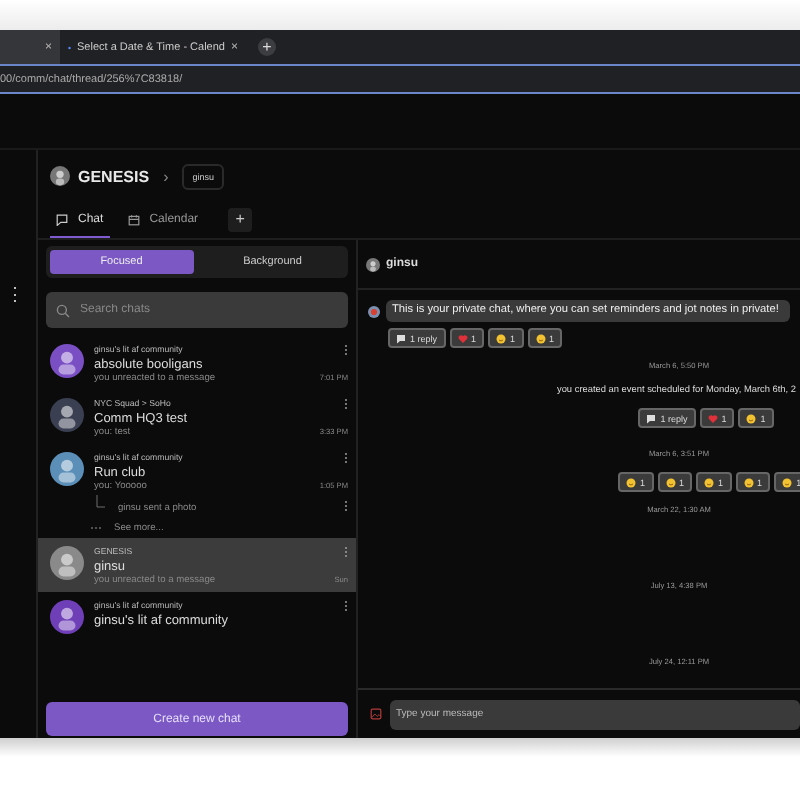 The width and height of the screenshot is (800, 800). Describe the element at coordinates (15, 294) in the screenshot. I see `more-menu-button: ⋮` at that location.